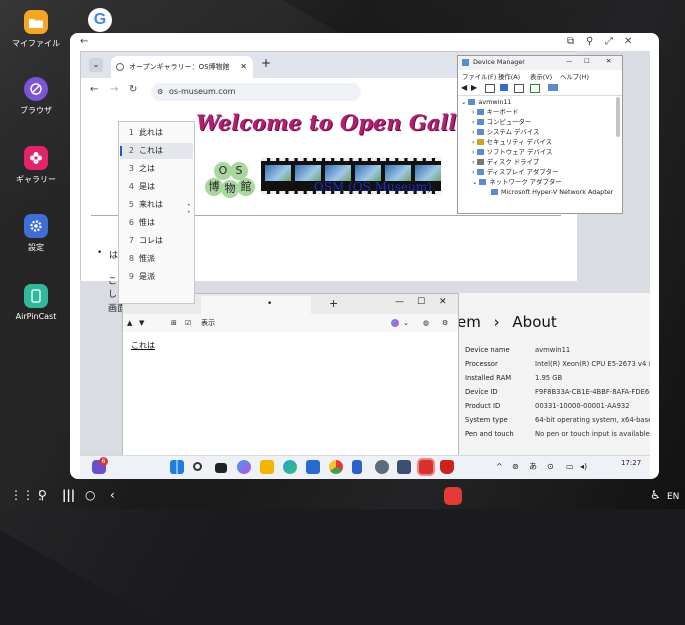 The width and height of the screenshot is (685, 625). I want to click on pin-icon: ⚲, so click(589, 42).